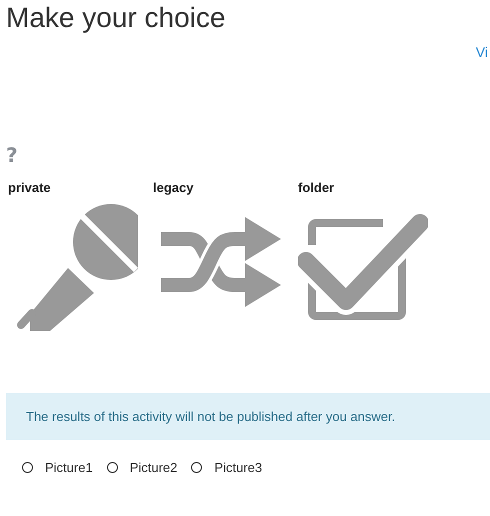 The width and height of the screenshot is (490, 516). What do you see at coordinates (482, 56) in the screenshot?
I see `view-link: Vi` at bounding box center [482, 56].